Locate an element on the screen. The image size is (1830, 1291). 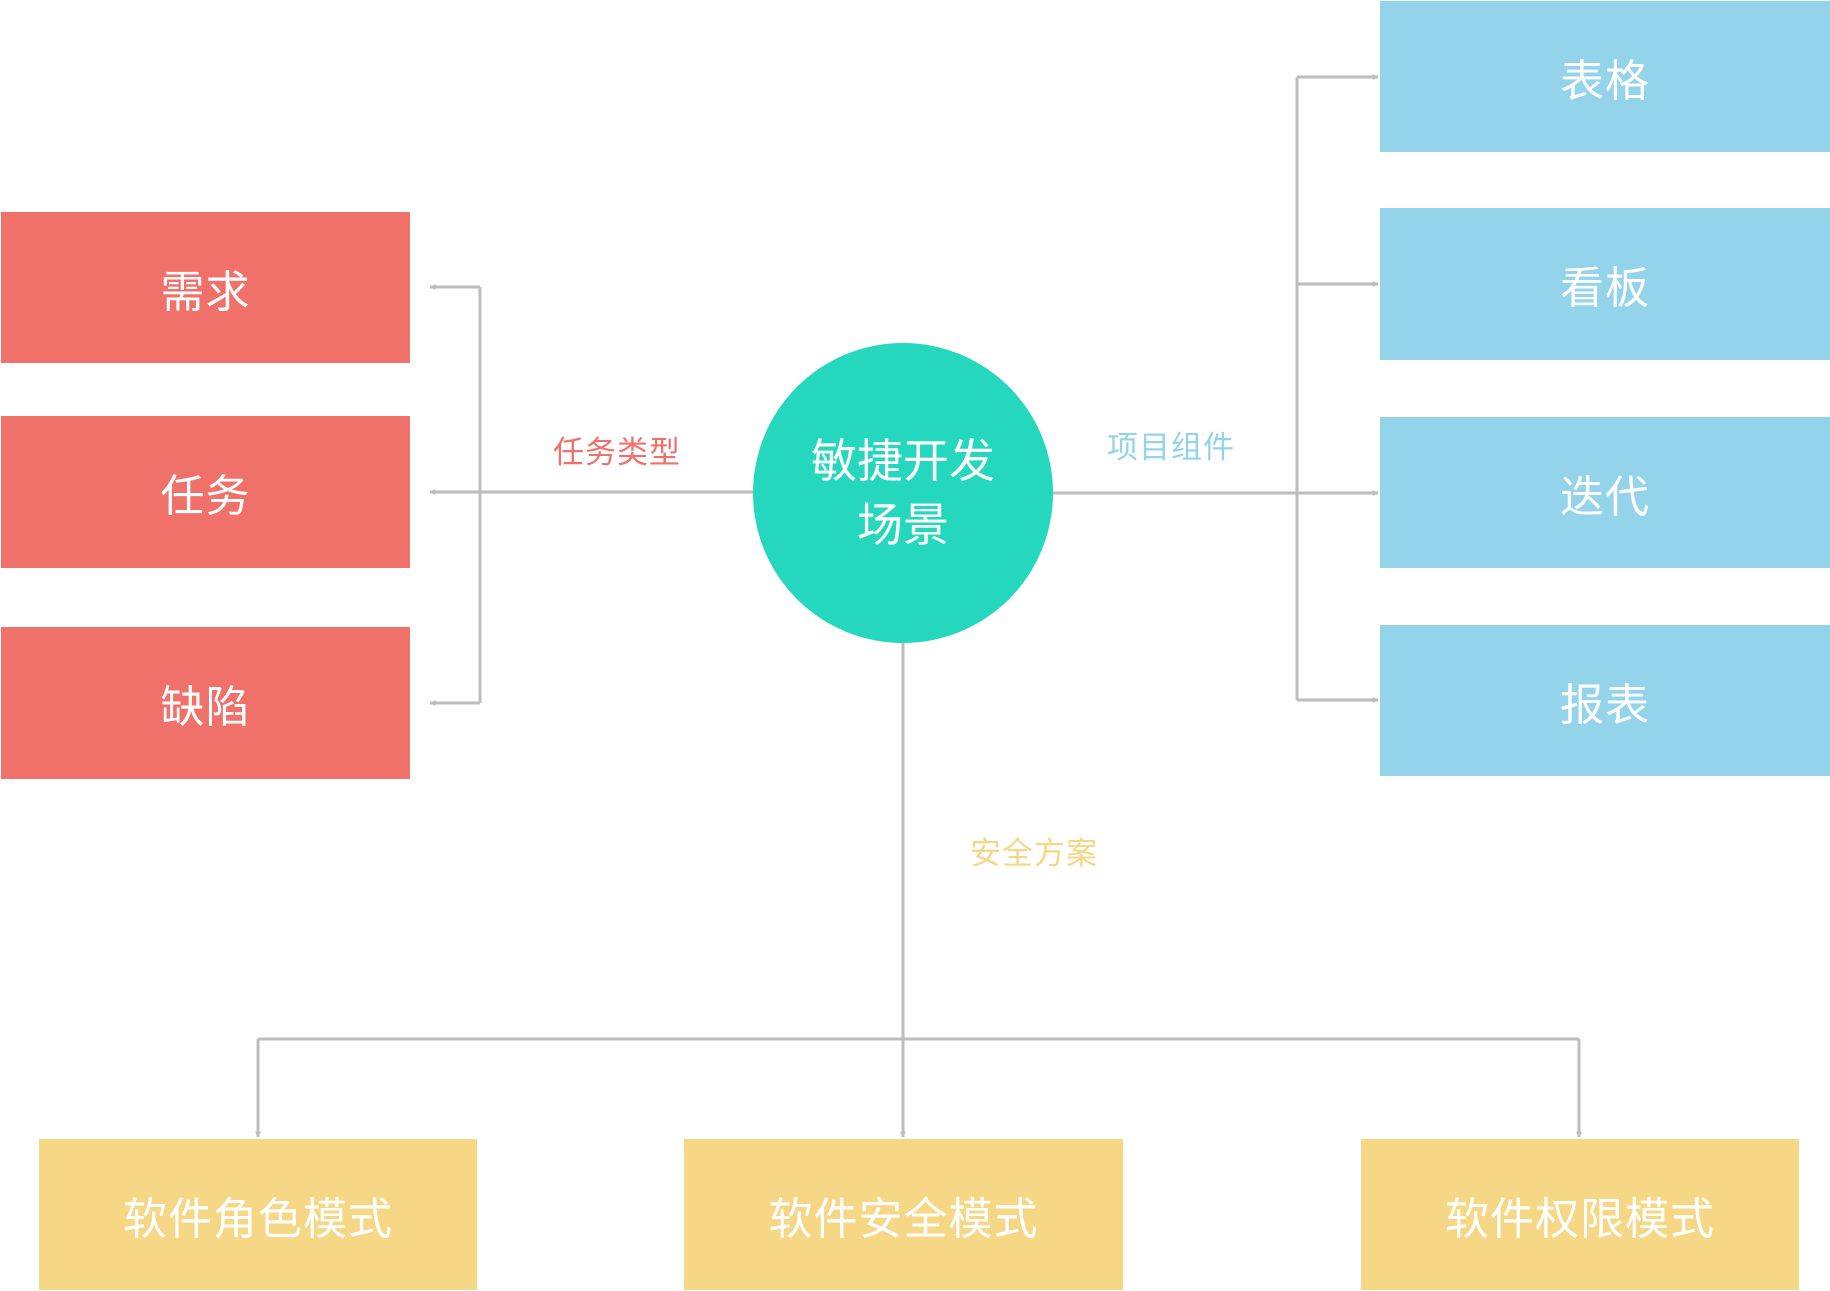
node-software-role-mode: 软件角色模式 is located at coordinates (258, 1214).